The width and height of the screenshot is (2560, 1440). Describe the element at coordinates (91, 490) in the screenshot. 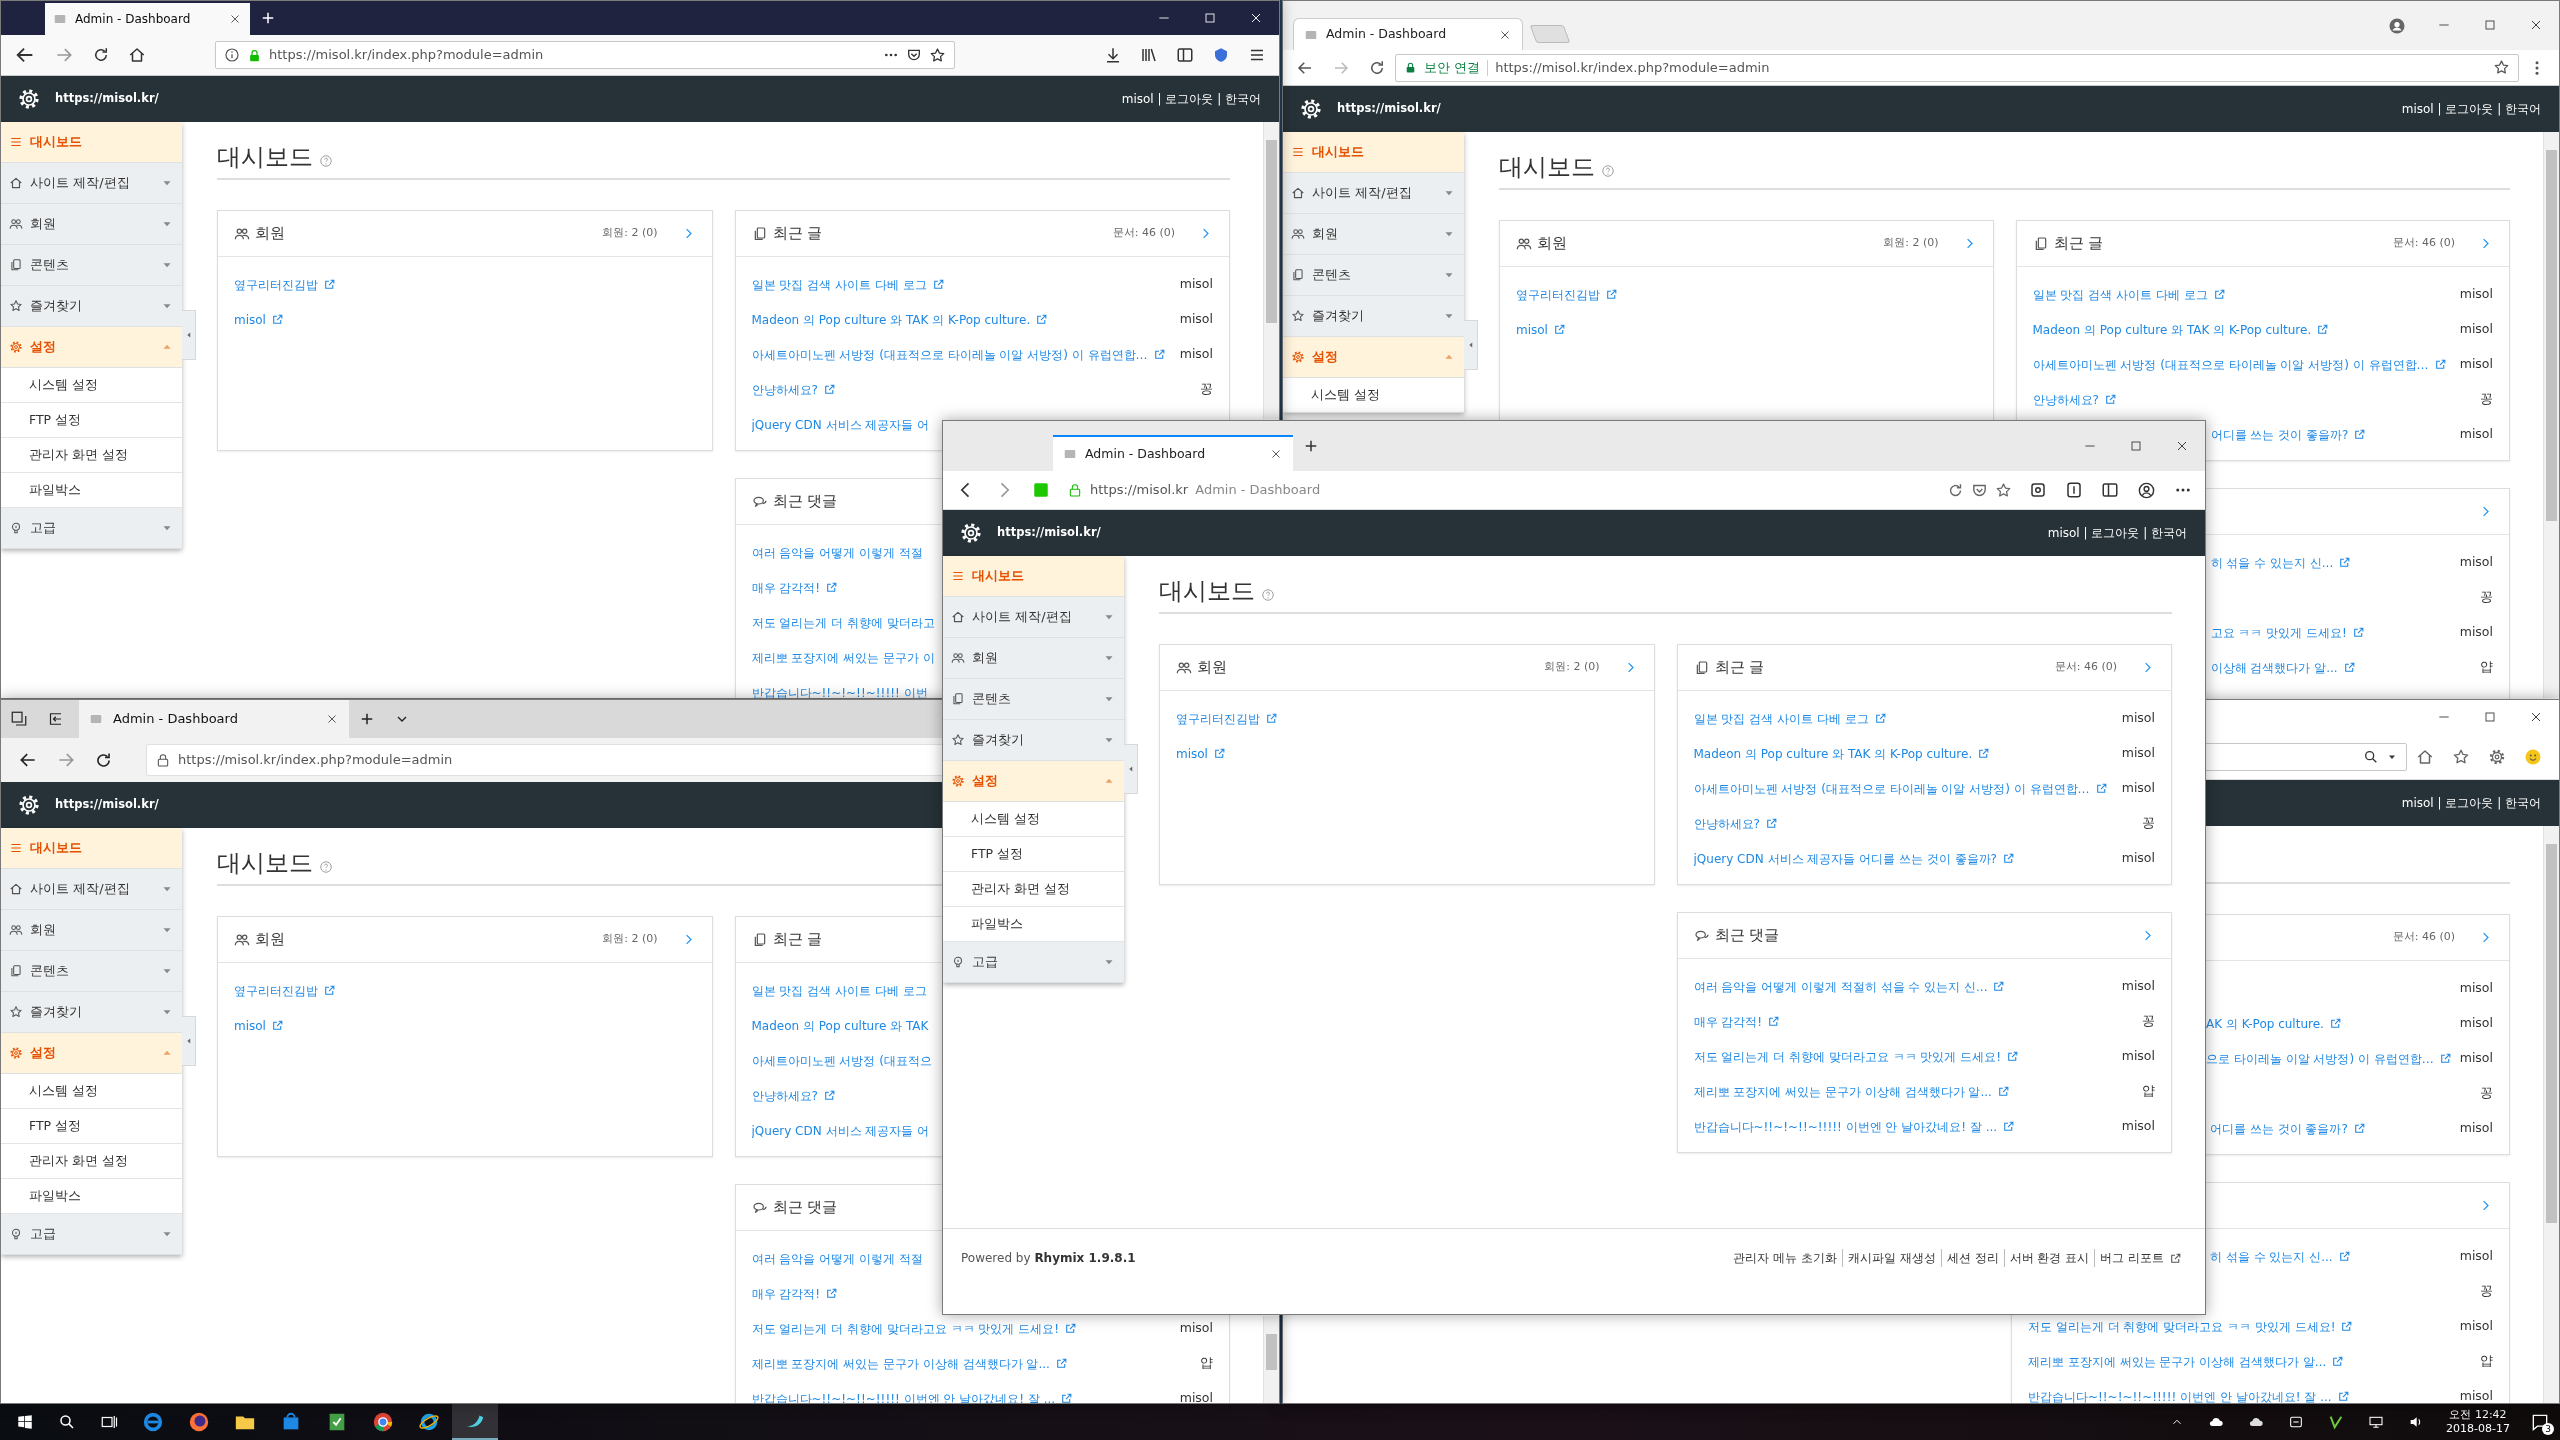

I see `sidebar-subitem: 파일박스` at that location.